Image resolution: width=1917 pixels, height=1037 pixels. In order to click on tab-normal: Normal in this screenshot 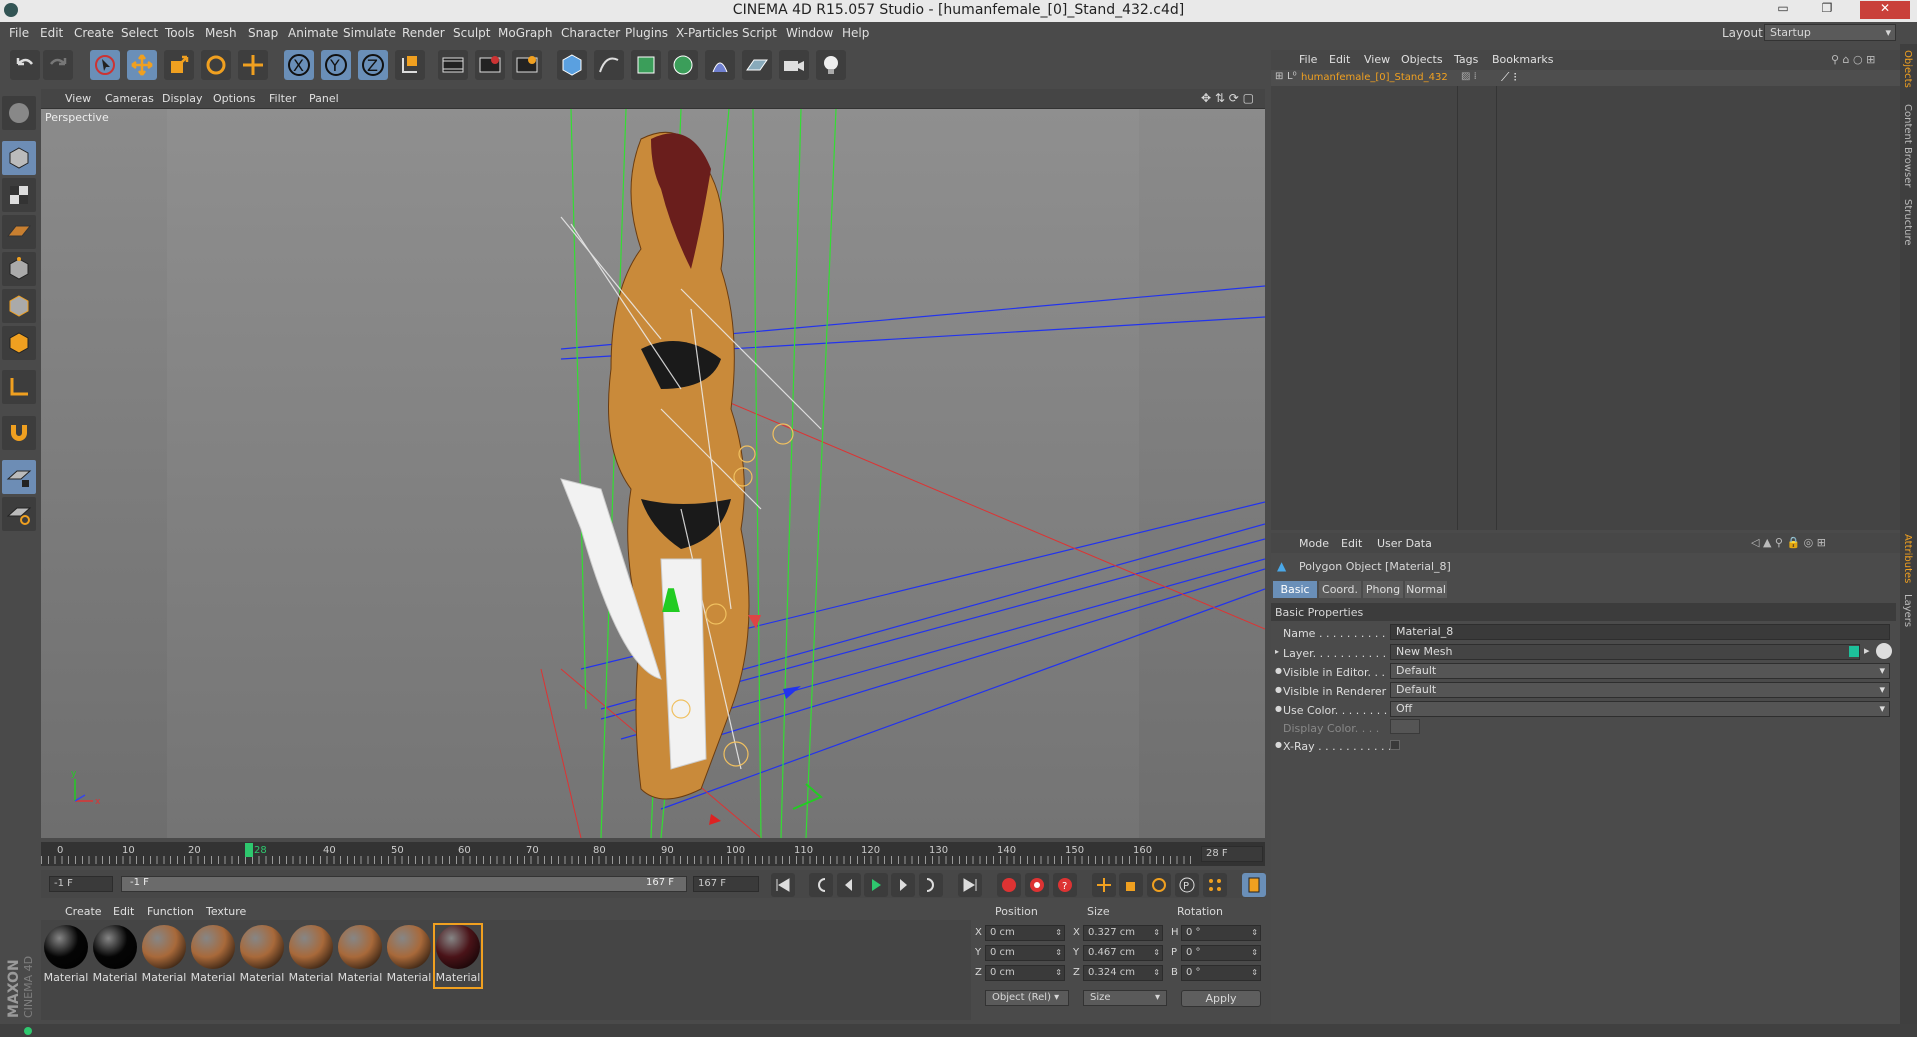, I will do `click(1426, 589)`.